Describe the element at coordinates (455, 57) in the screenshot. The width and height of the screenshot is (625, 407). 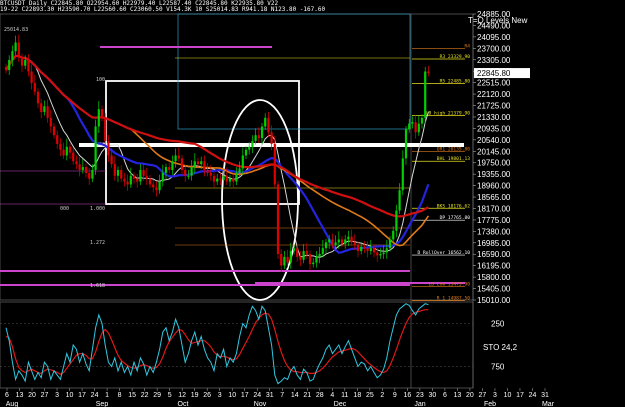
I see `level-label-1: R3 23329.90` at that location.